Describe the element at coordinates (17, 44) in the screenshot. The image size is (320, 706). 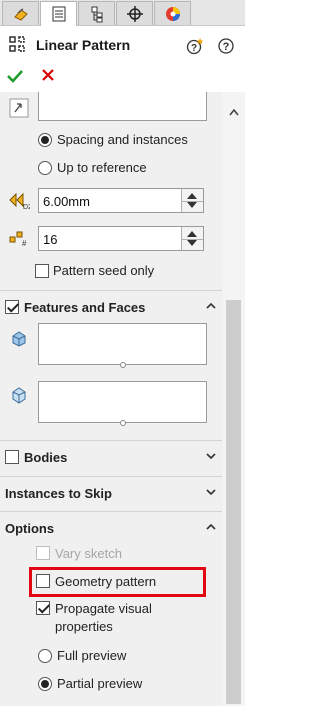
I see `linear-pattern-icon` at that location.